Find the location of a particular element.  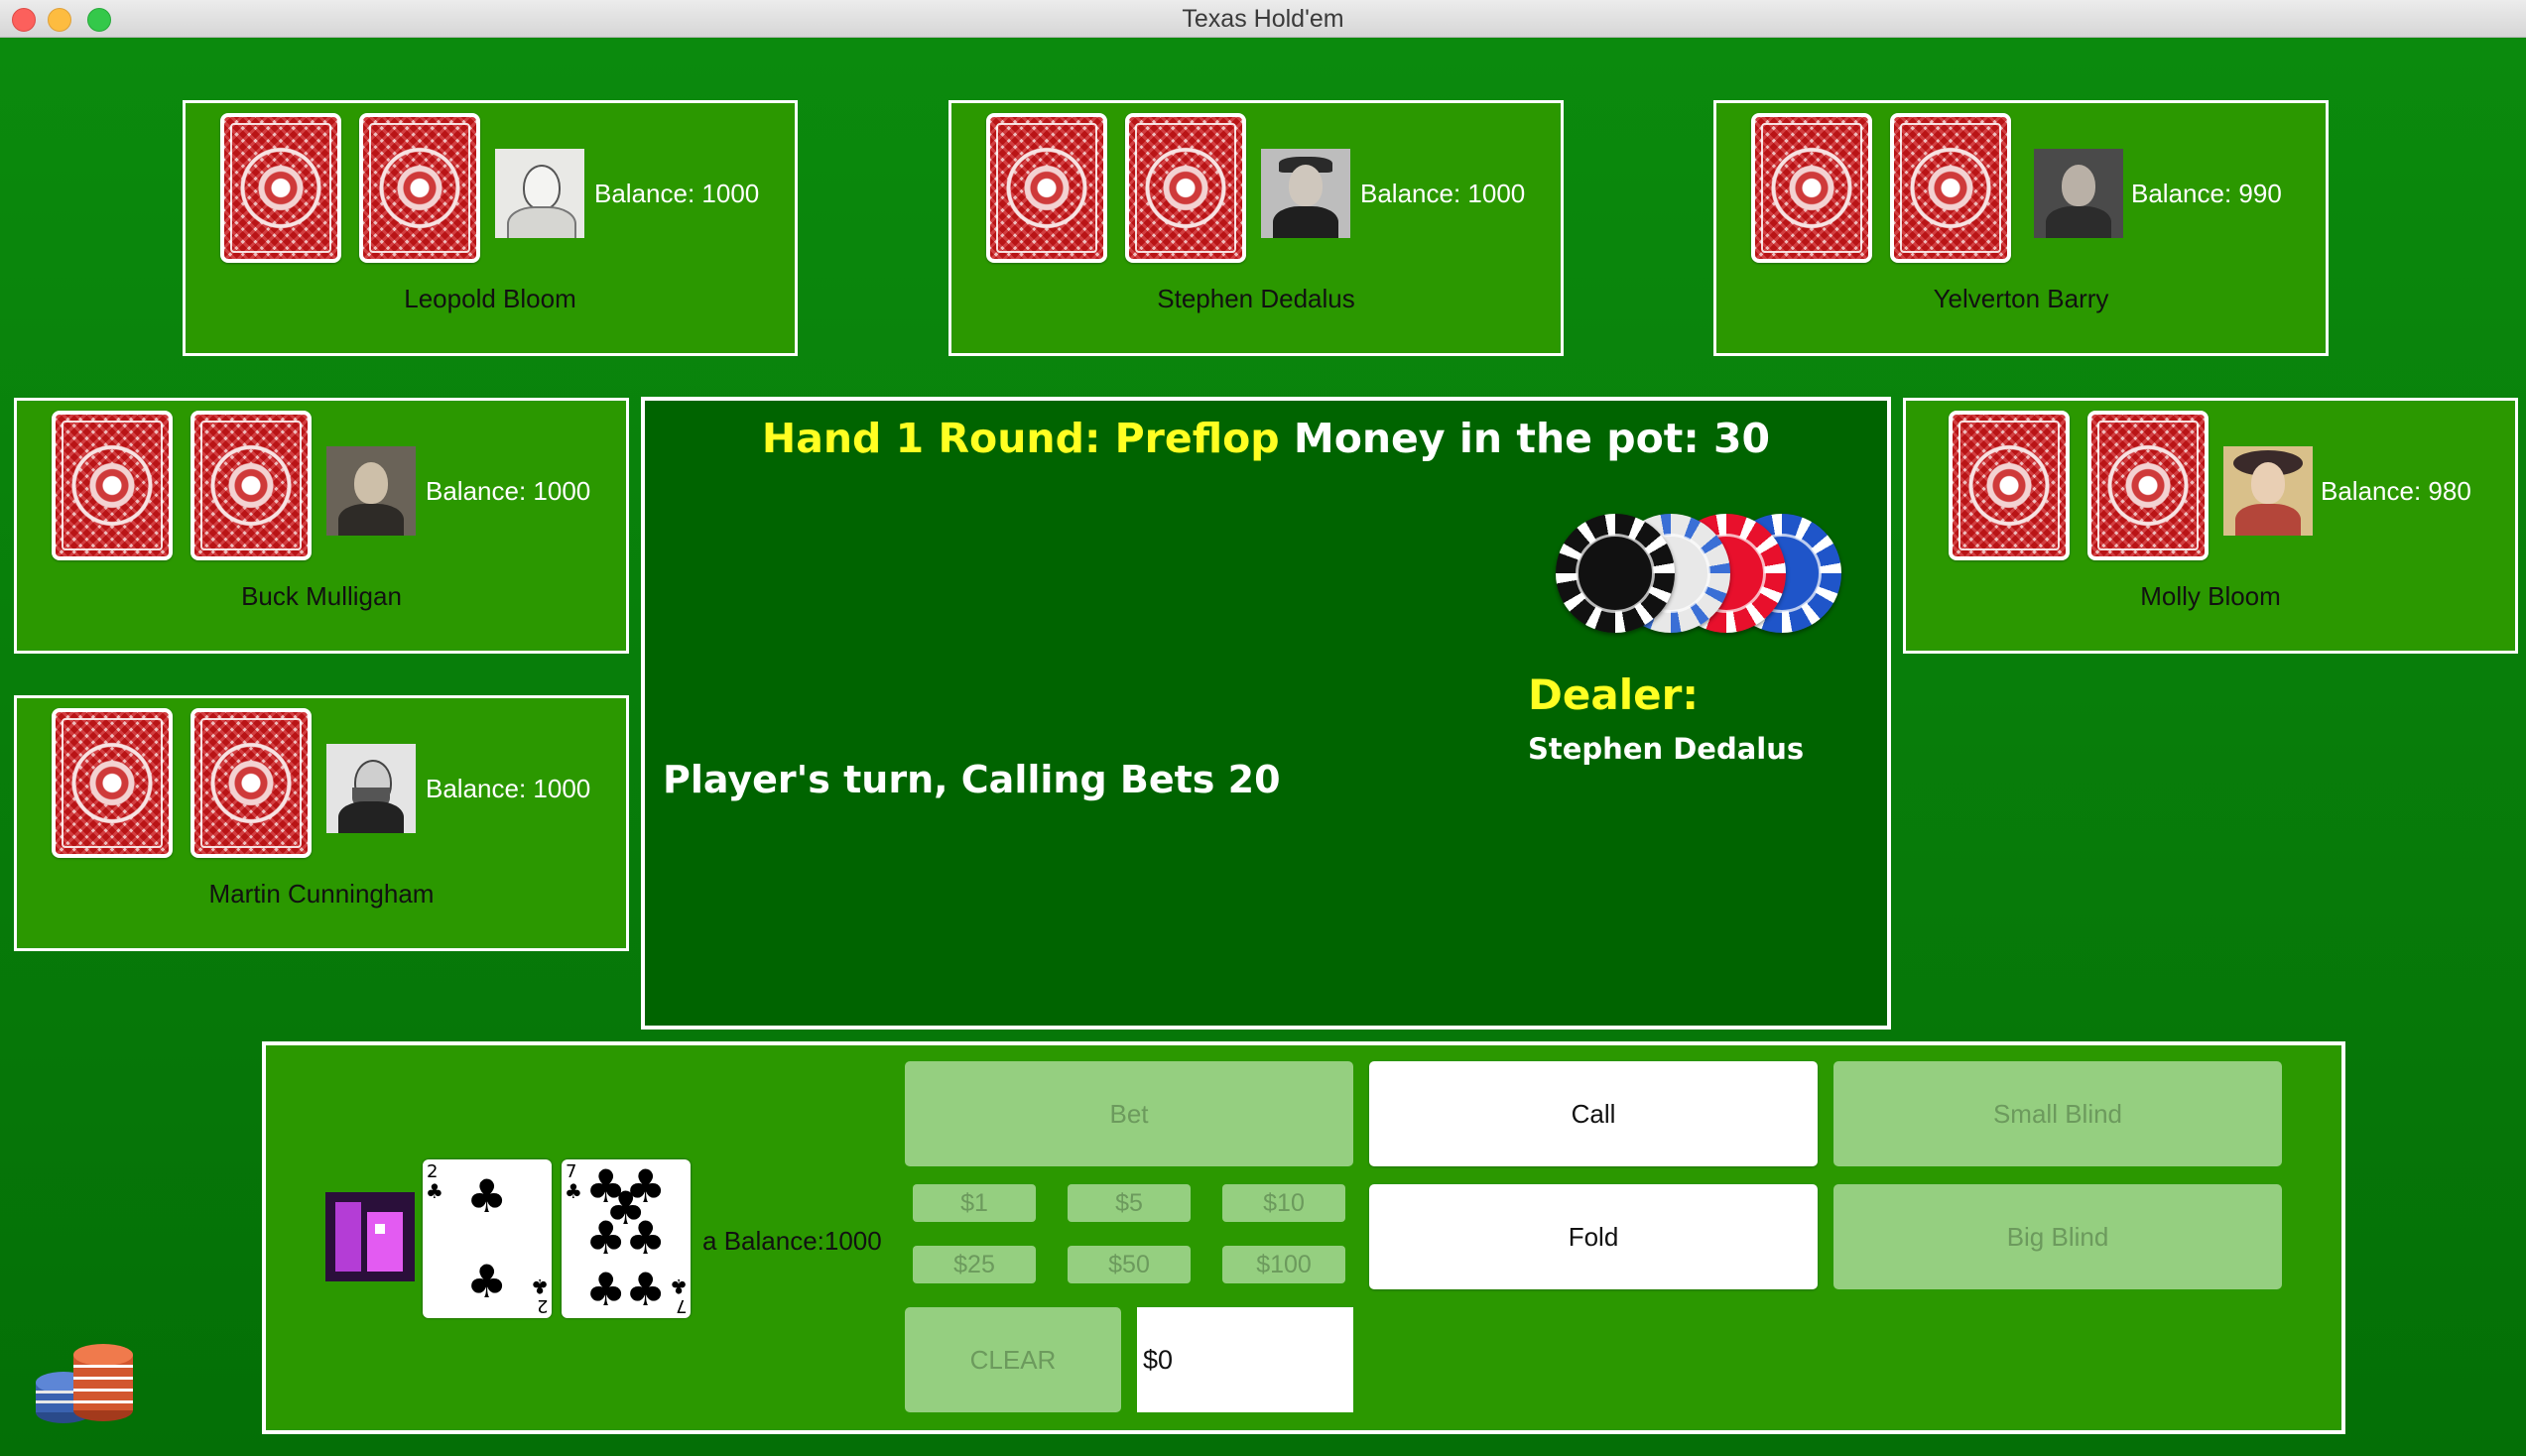

bet-button: Bet is located at coordinates (1129, 1113).